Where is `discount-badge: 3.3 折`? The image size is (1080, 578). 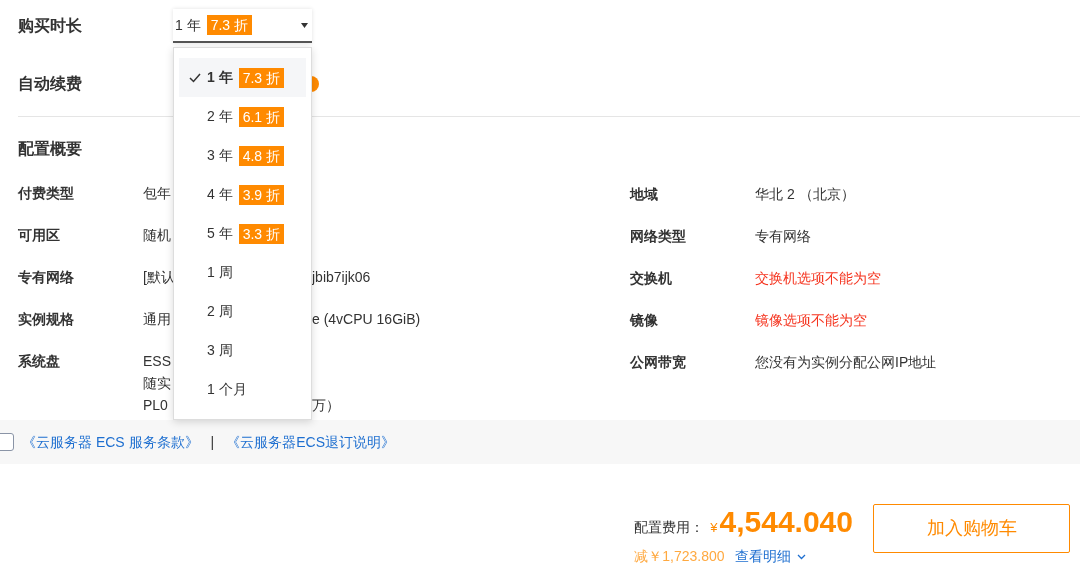 discount-badge: 3.3 折 is located at coordinates (261, 233).